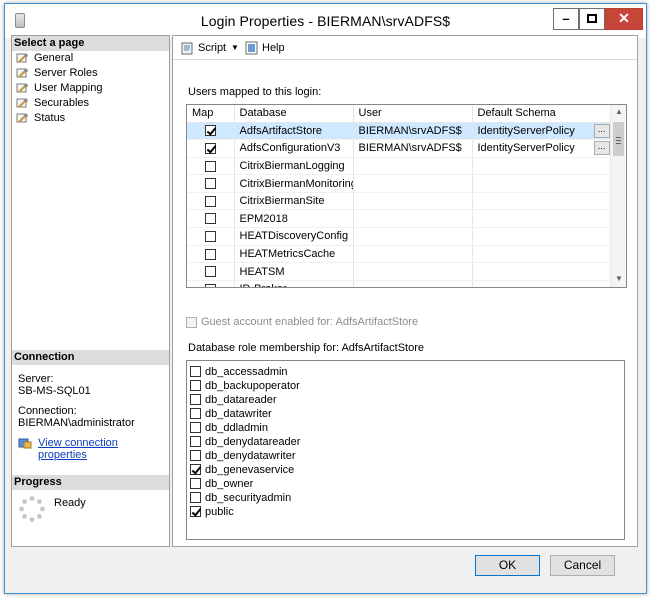 This screenshot has width=654, height=599. Describe the element at coordinates (294, 114) in the screenshot. I see `column-header-database: Database` at that location.